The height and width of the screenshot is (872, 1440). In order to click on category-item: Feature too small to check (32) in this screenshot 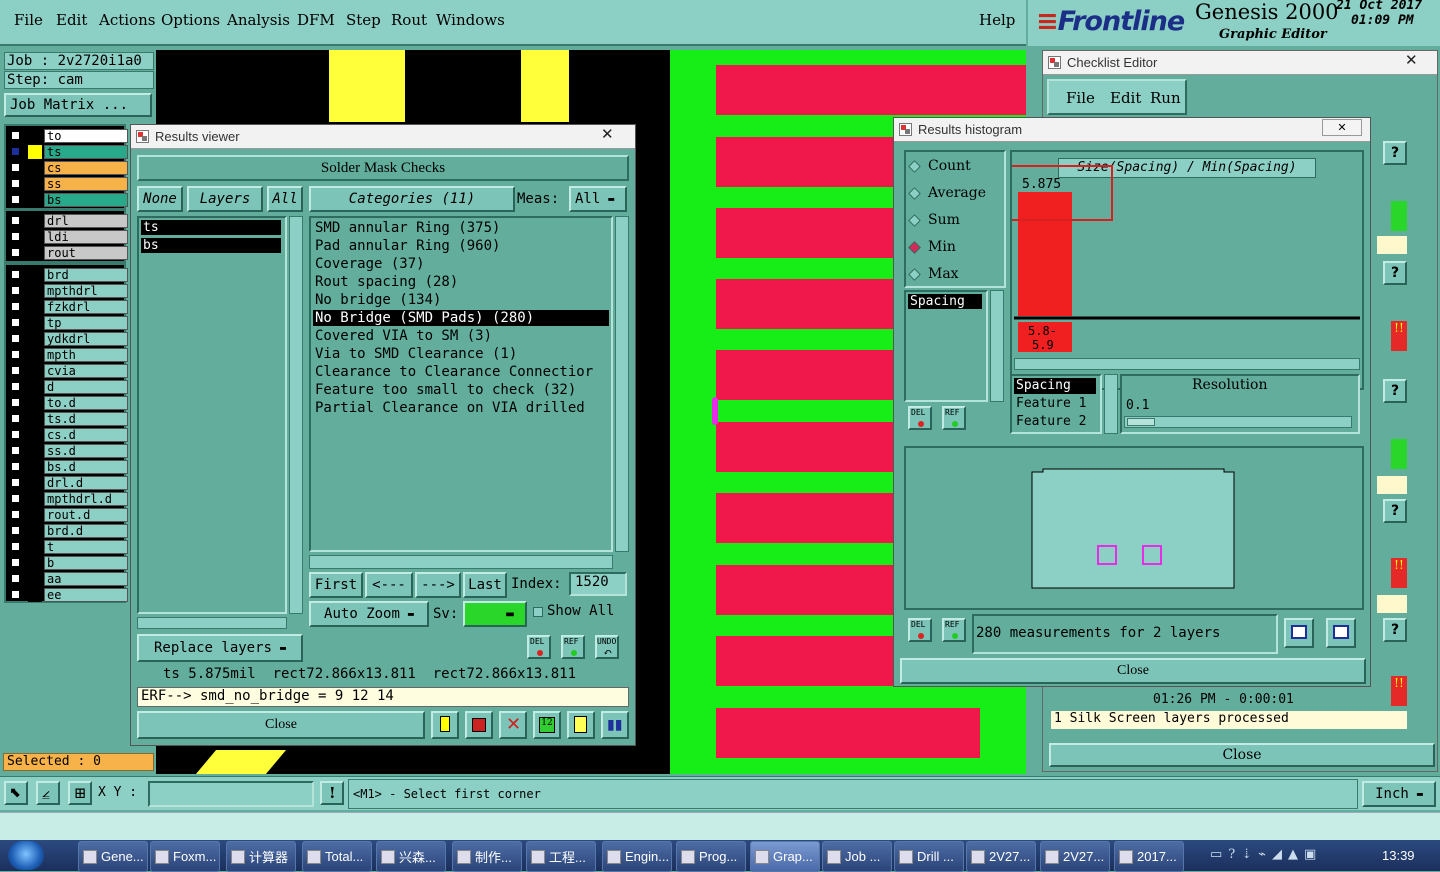, I will do `click(461, 390)`.